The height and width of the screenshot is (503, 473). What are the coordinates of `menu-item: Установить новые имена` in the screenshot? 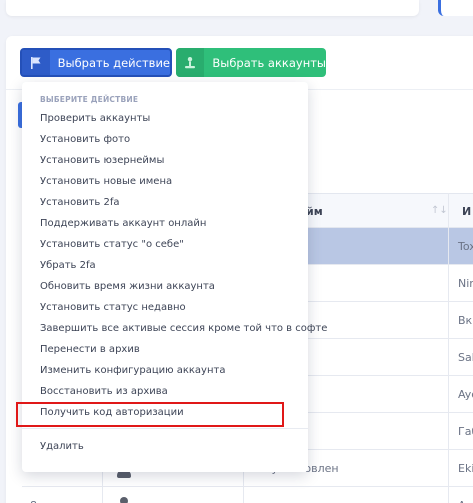 It's located at (165, 181).